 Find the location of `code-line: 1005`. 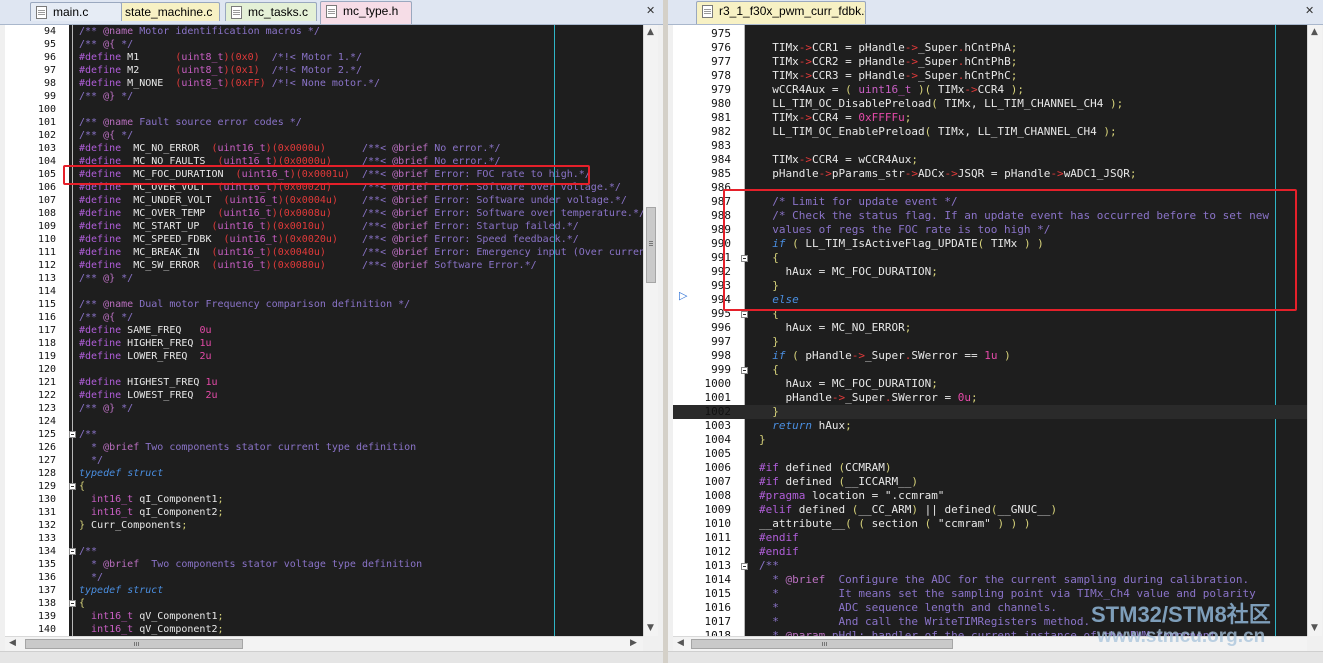

code-line: 1005 is located at coordinates (990, 454).